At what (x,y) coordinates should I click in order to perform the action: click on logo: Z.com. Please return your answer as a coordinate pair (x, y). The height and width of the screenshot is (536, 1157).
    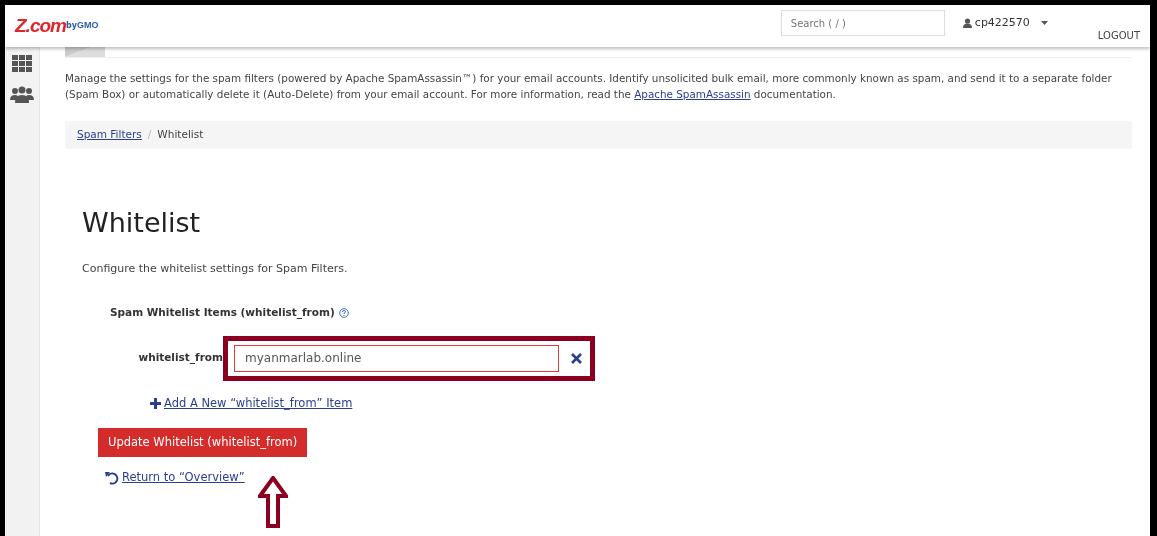
    Looking at the image, I should click on (40, 26).